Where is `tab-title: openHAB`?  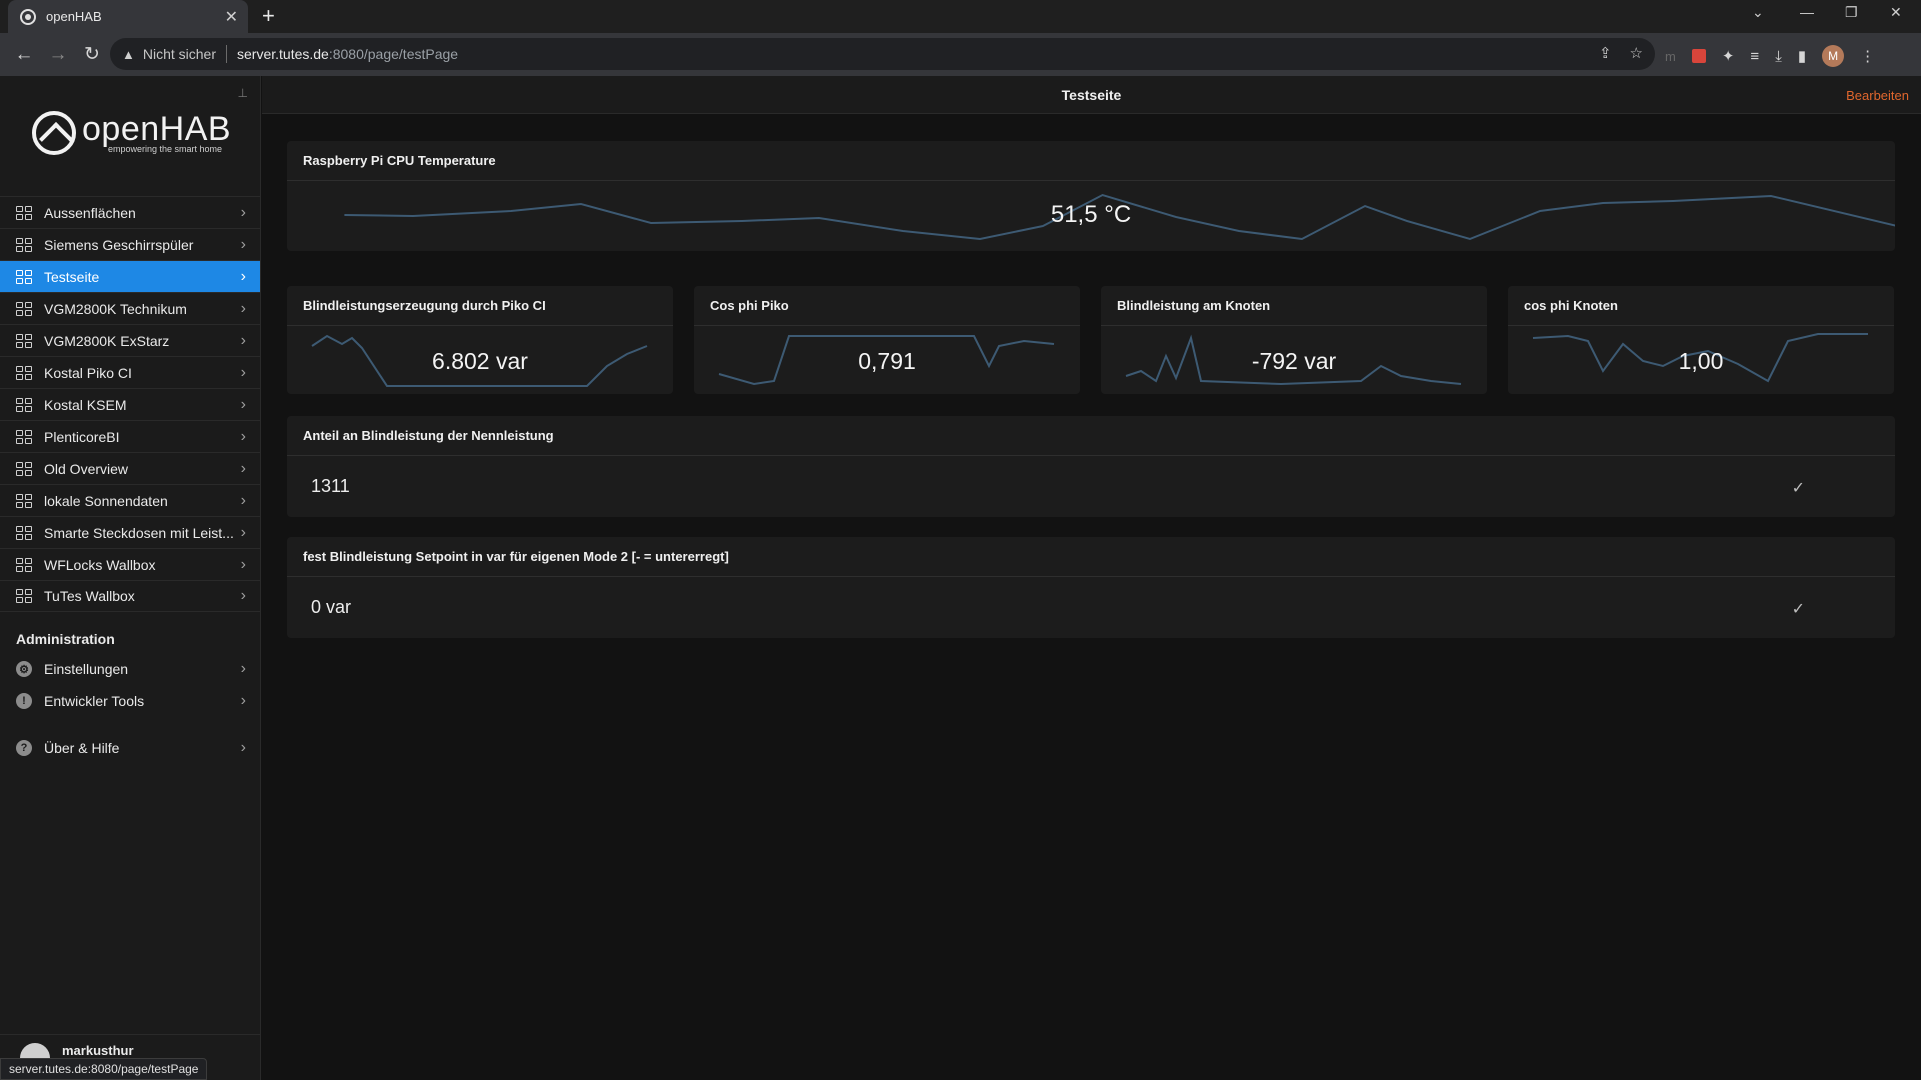 tab-title: openHAB is located at coordinates (74, 16).